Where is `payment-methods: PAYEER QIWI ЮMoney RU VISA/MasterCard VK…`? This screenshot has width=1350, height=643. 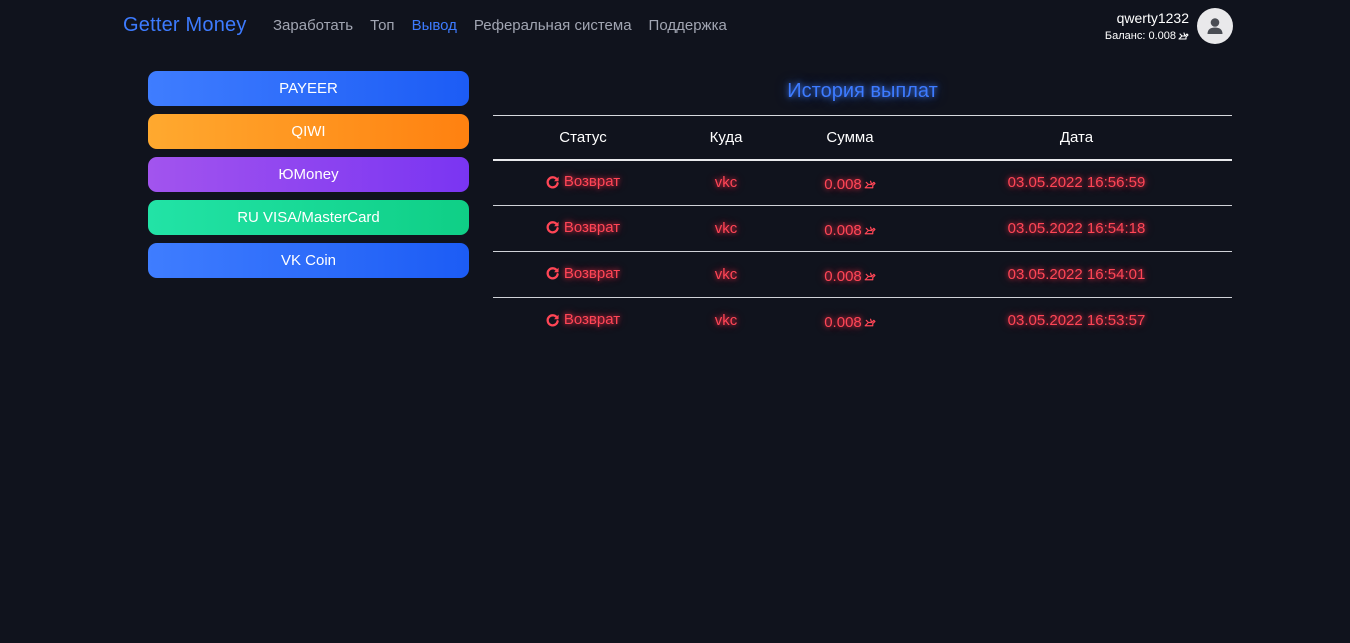
payment-methods: PAYEER QIWI ЮMoney RU VISA/MasterCard VK… is located at coordinates (308, 178).